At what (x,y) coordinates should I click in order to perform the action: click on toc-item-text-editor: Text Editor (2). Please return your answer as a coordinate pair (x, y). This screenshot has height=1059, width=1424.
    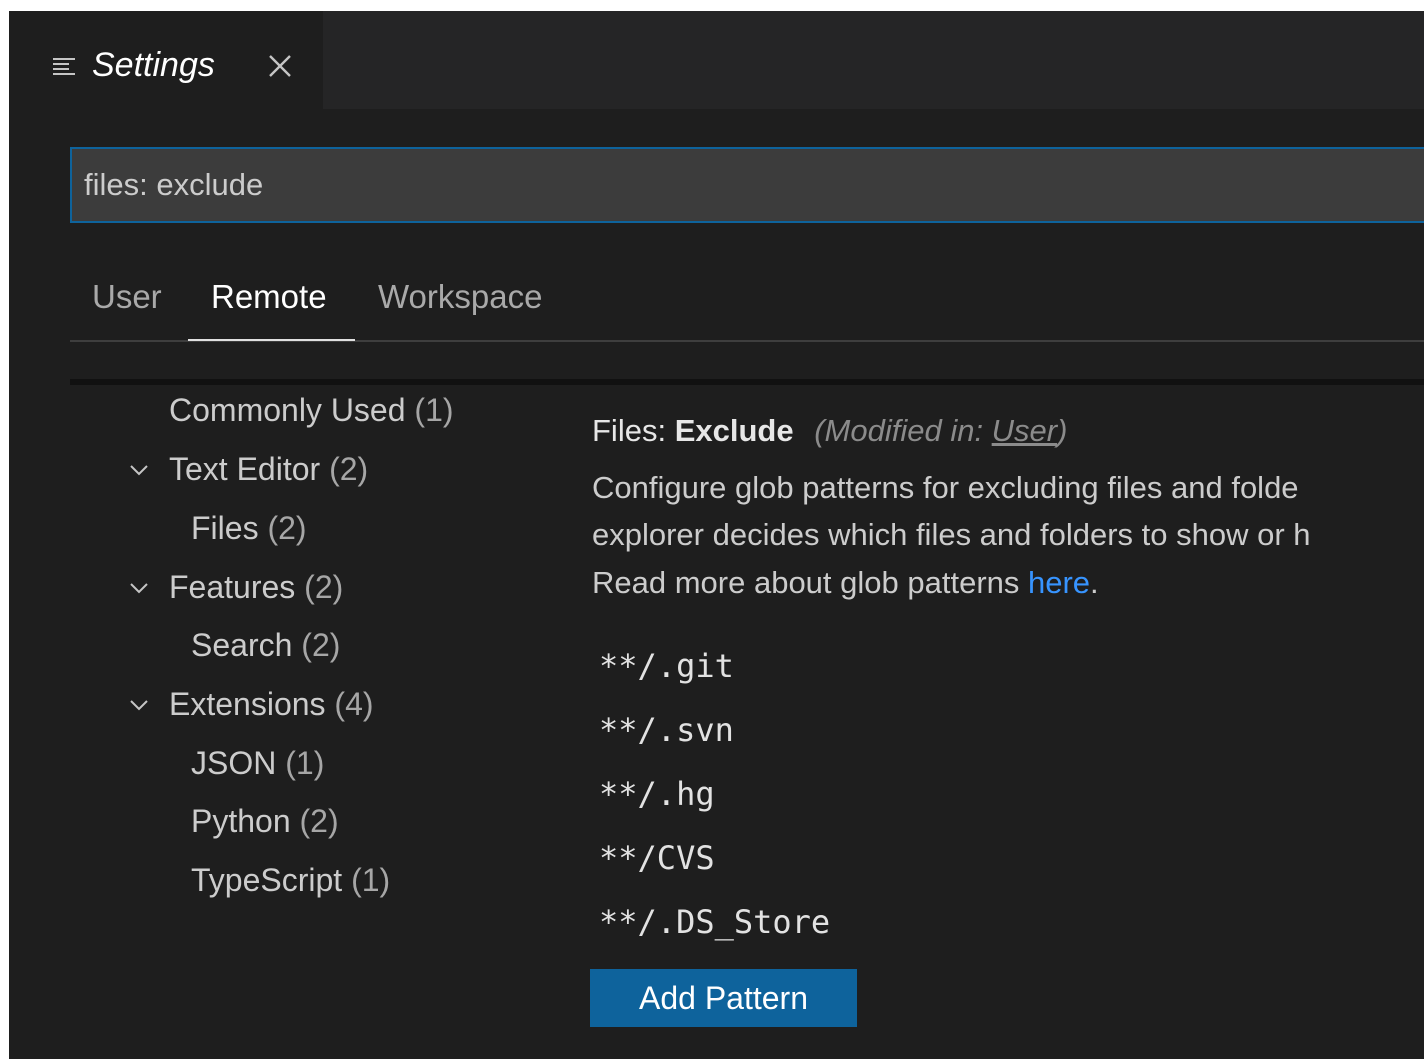
    Looking at the image, I should click on (268, 469).